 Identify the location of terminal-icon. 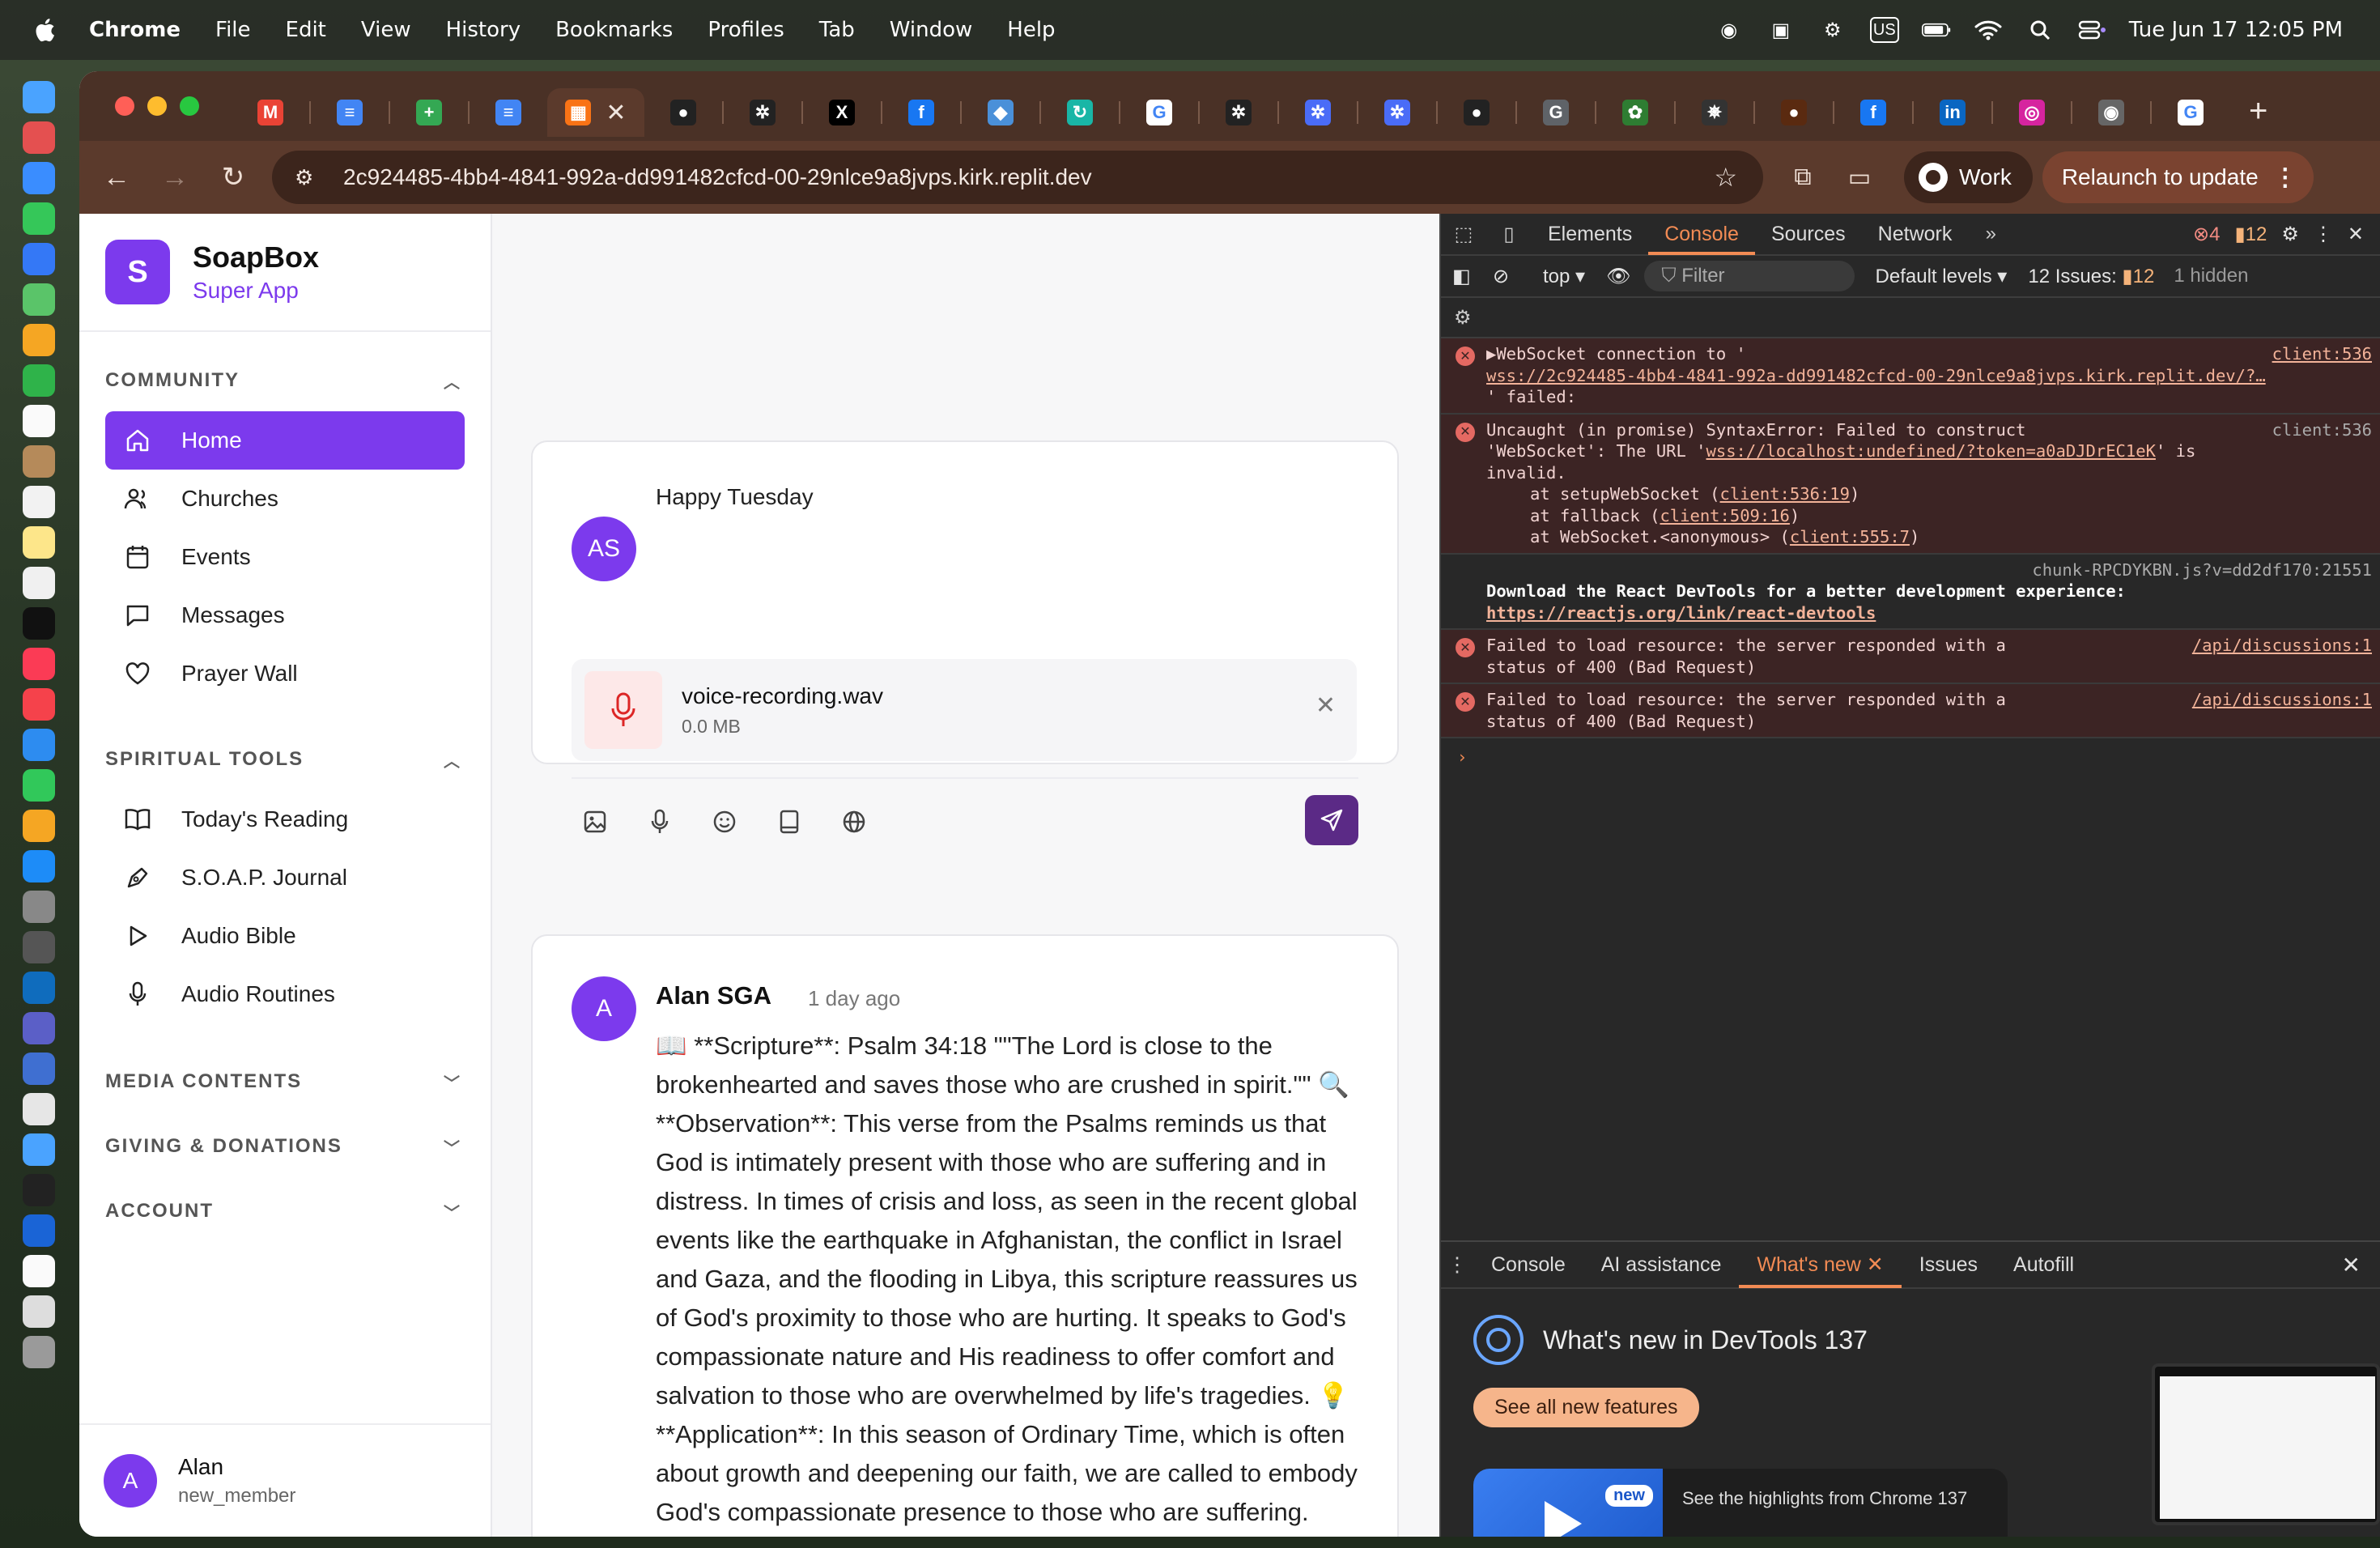
(39, 1190).